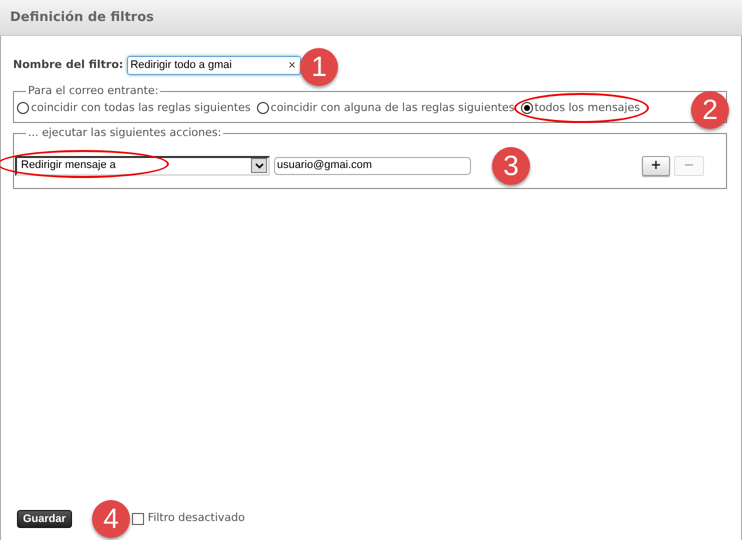  Describe the element at coordinates (689, 166) in the screenshot. I see `remove-button: −` at that location.